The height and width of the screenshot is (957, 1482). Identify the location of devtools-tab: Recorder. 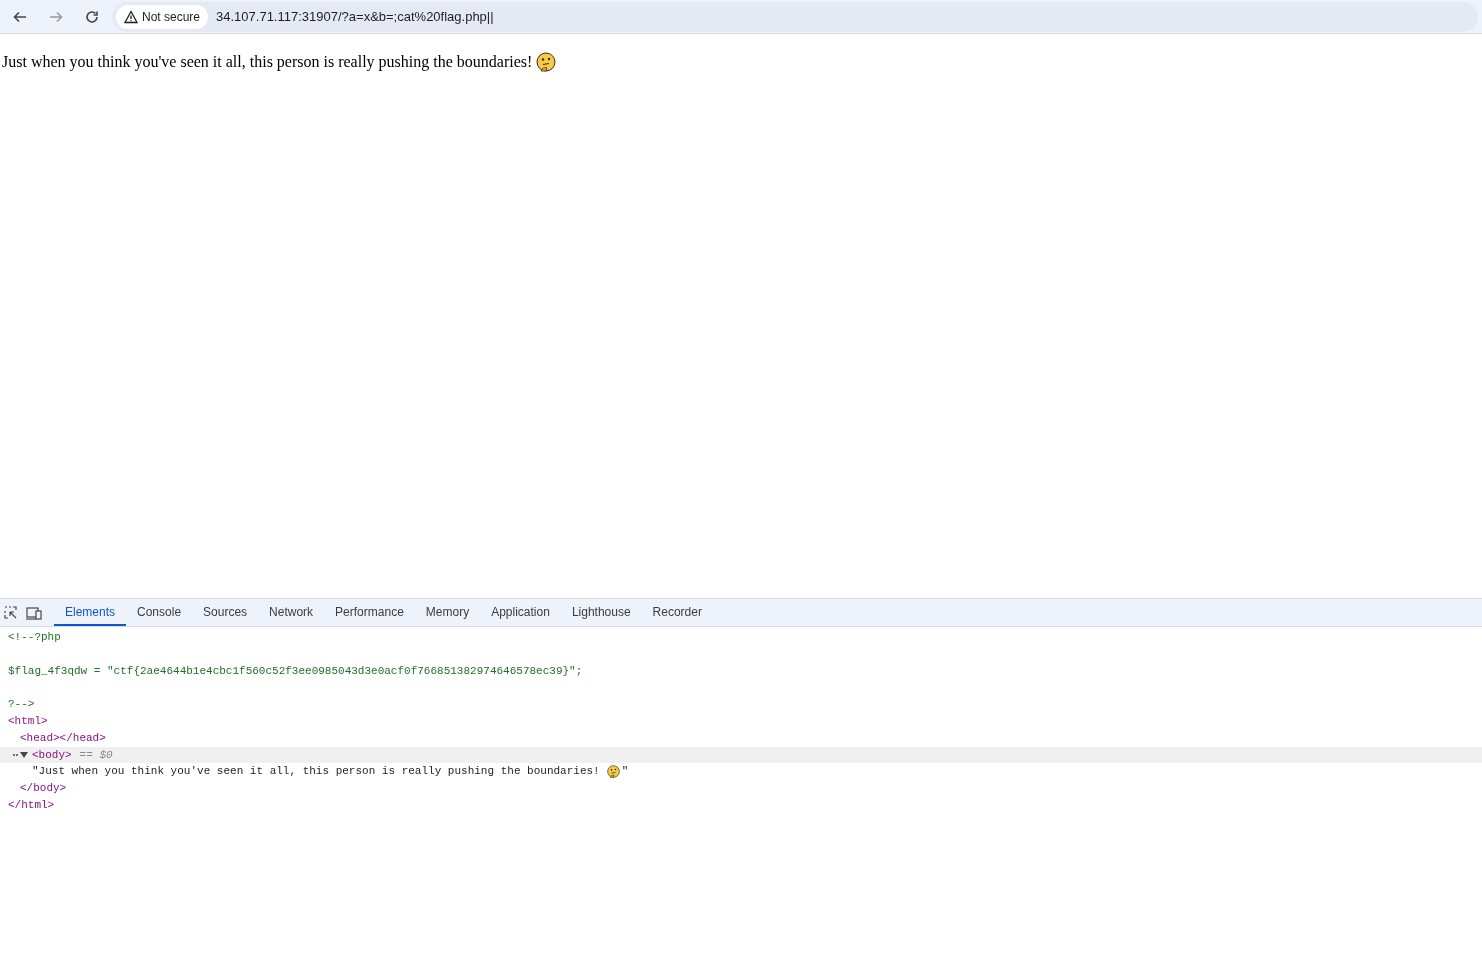
(677, 612).